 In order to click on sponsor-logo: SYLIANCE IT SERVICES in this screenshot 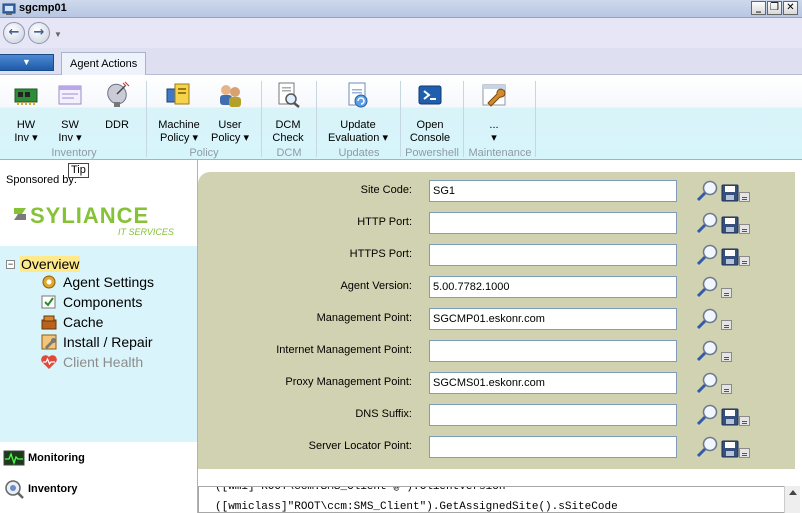, I will do `click(105, 218)`.